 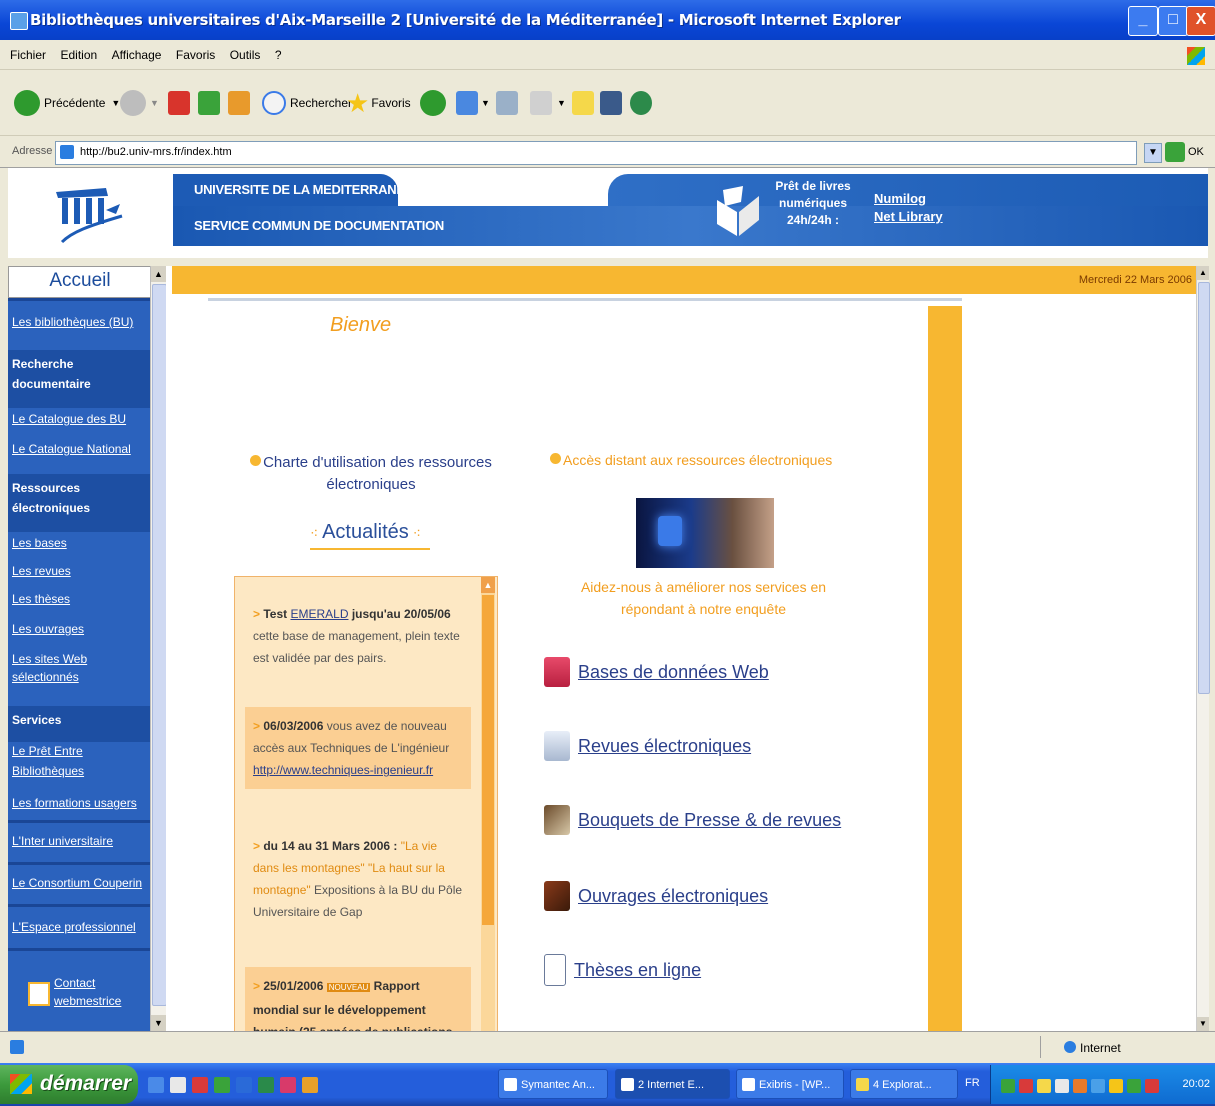 What do you see at coordinates (209, 103) in the screenshot?
I see `refresh-button` at bounding box center [209, 103].